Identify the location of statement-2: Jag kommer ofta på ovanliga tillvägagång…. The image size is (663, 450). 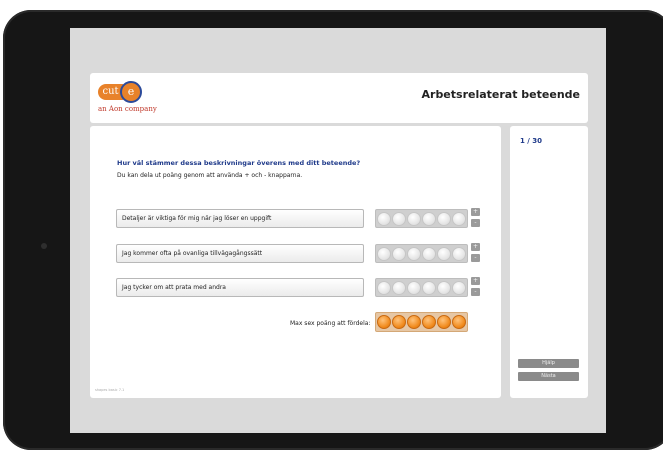
(240, 253).